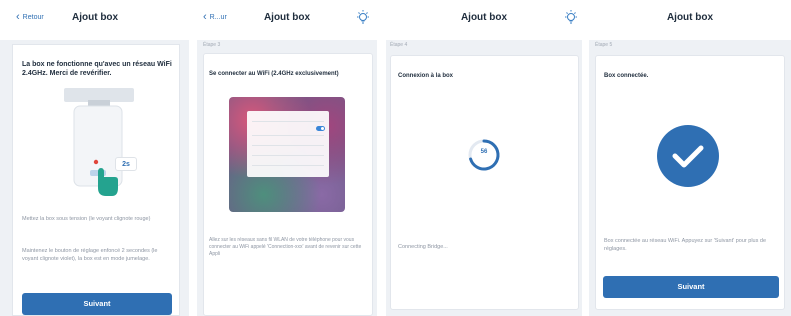  What do you see at coordinates (626, 76) in the screenshot?
I see `card-title: Box connectée.` at bounding box center [626, 76].